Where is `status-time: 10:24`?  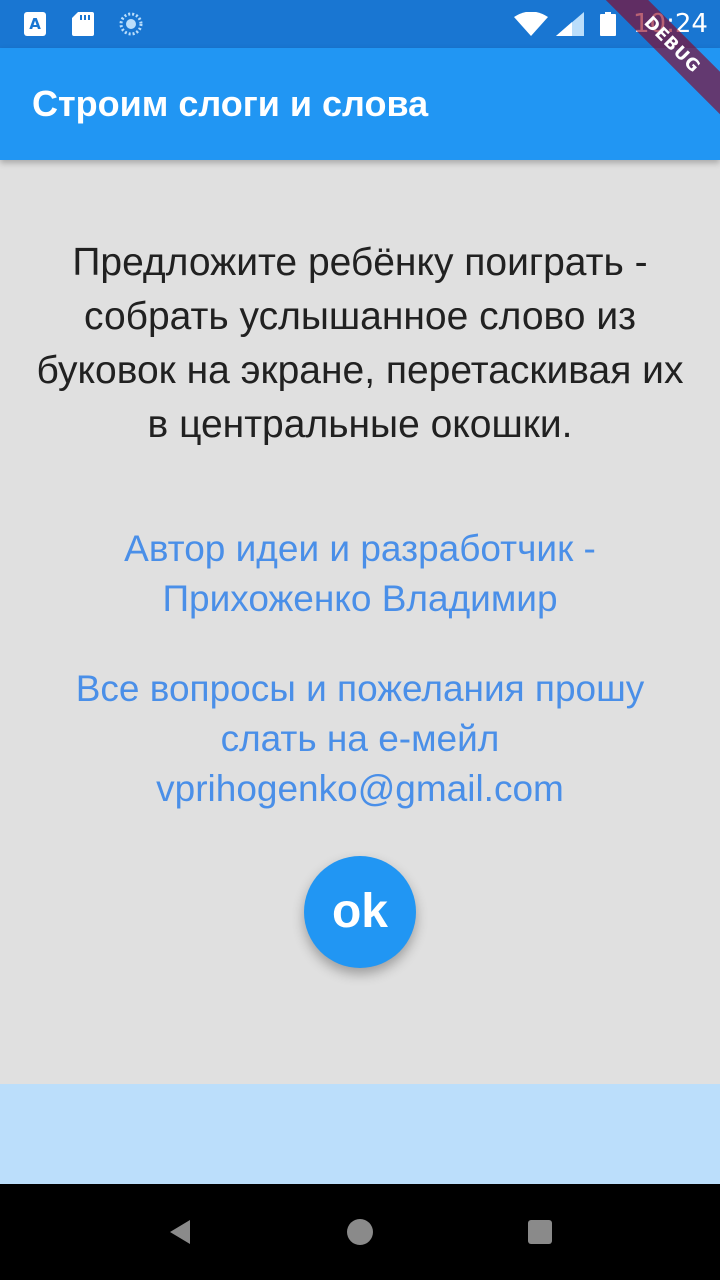 status-time: 10:24 is located at coordinates (670, 24).